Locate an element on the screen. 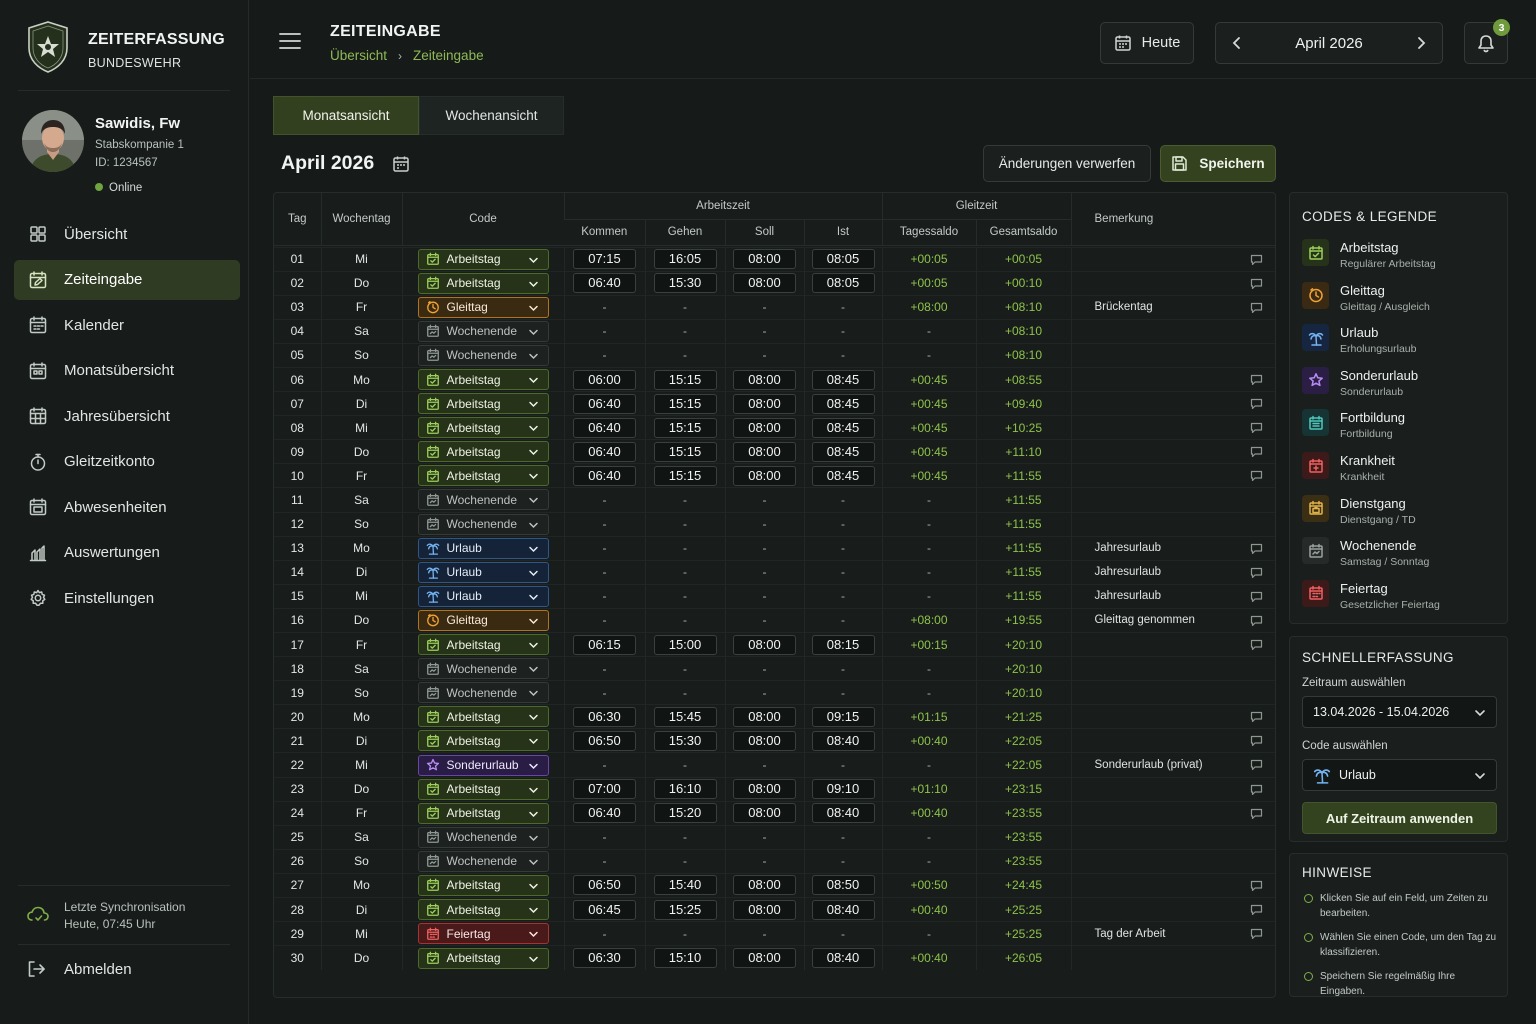 The width and height of the screenshot is (1536, 1024). calendar-picker-icon is located at coordinates (401, 164).